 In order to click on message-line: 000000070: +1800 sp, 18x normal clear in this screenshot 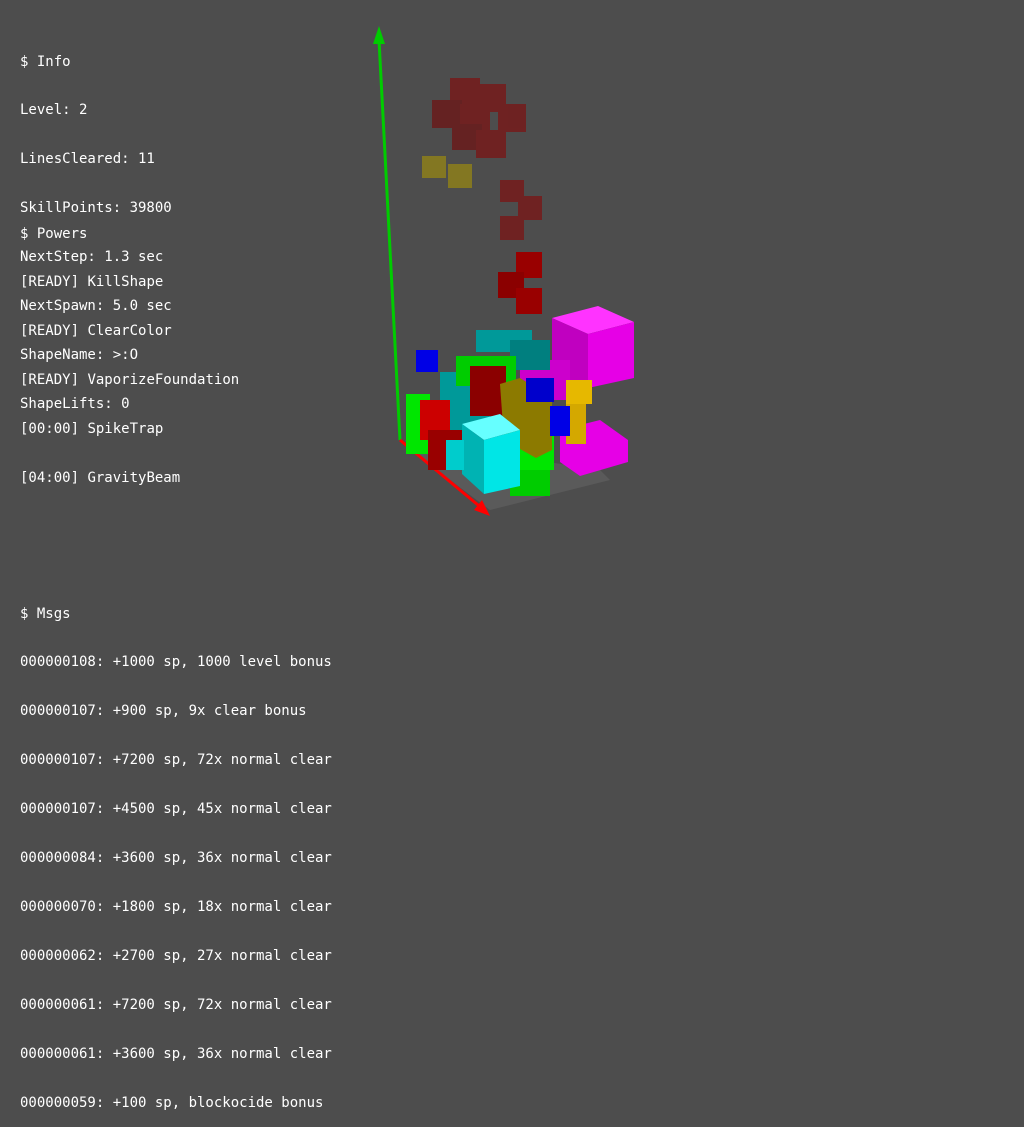, I will do `click(176, 906)`.